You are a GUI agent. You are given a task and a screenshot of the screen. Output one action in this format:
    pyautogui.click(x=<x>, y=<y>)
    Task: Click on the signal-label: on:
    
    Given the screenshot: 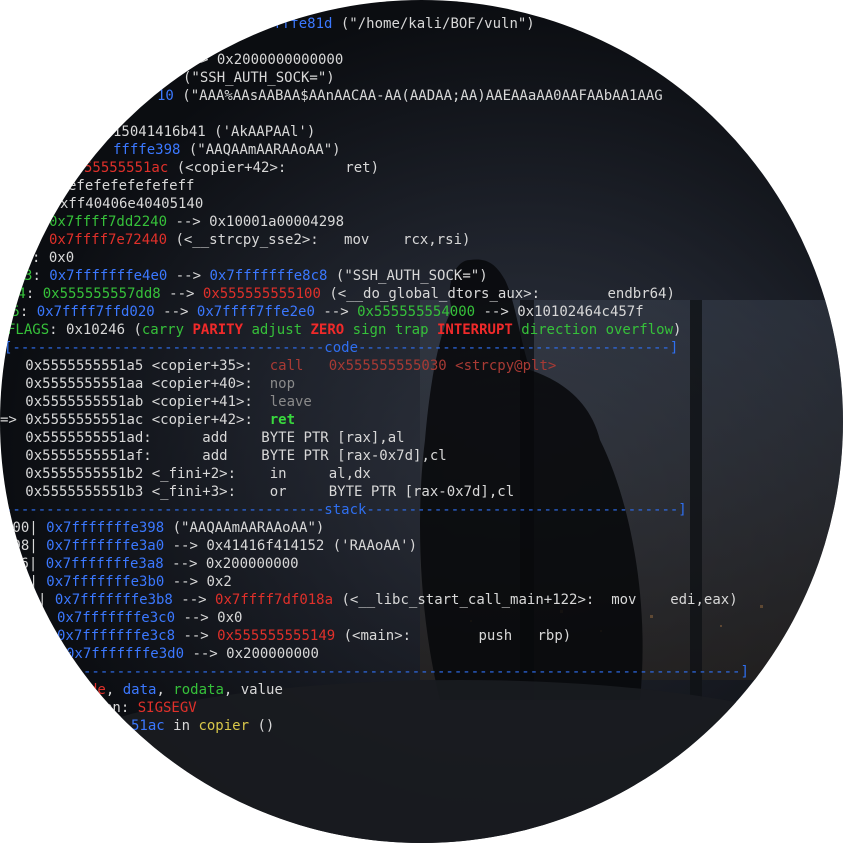 What is the action you would take?
    pyautogui.click(x=121, y=708)
    